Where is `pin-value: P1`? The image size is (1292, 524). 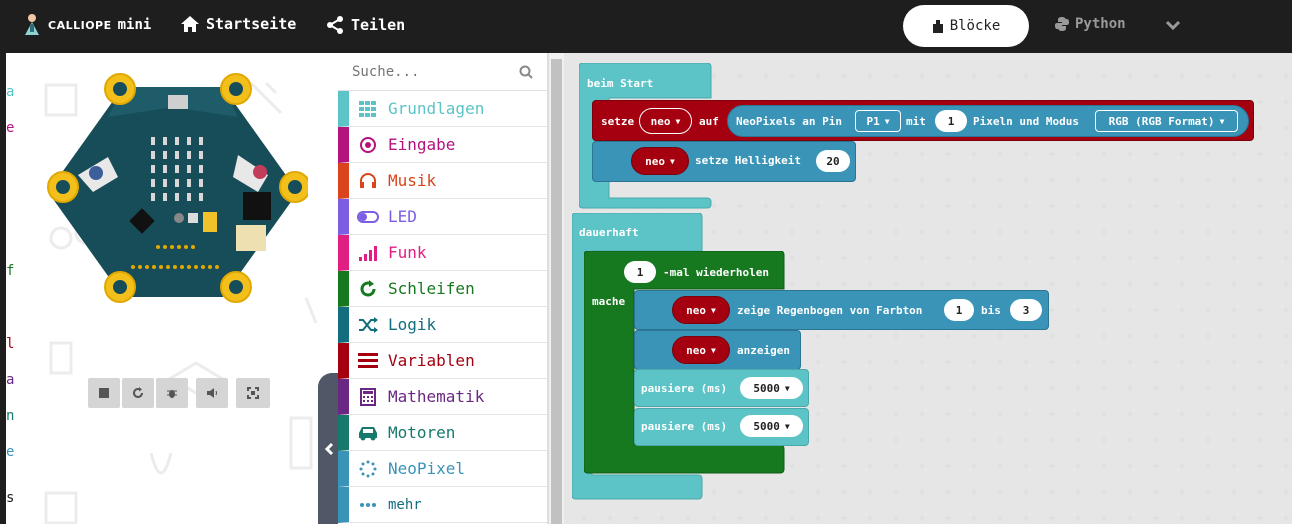
pin-value: P1 is located at coordinates (873, 121).